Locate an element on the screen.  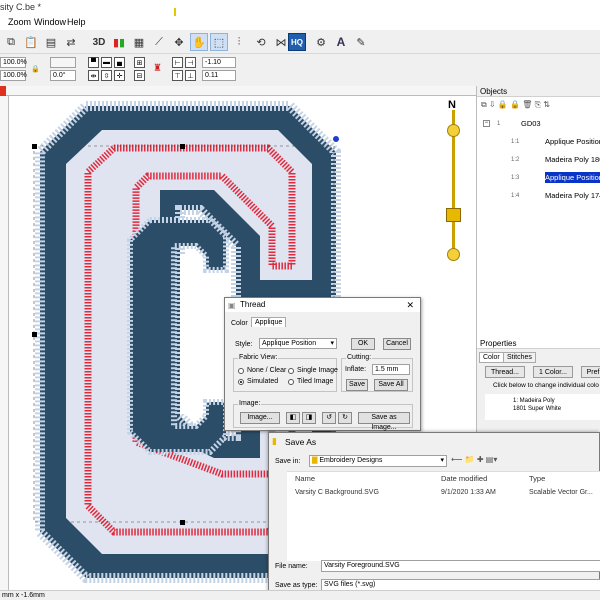
cutting-label: Cutting: is located at coordinates (359, 357).